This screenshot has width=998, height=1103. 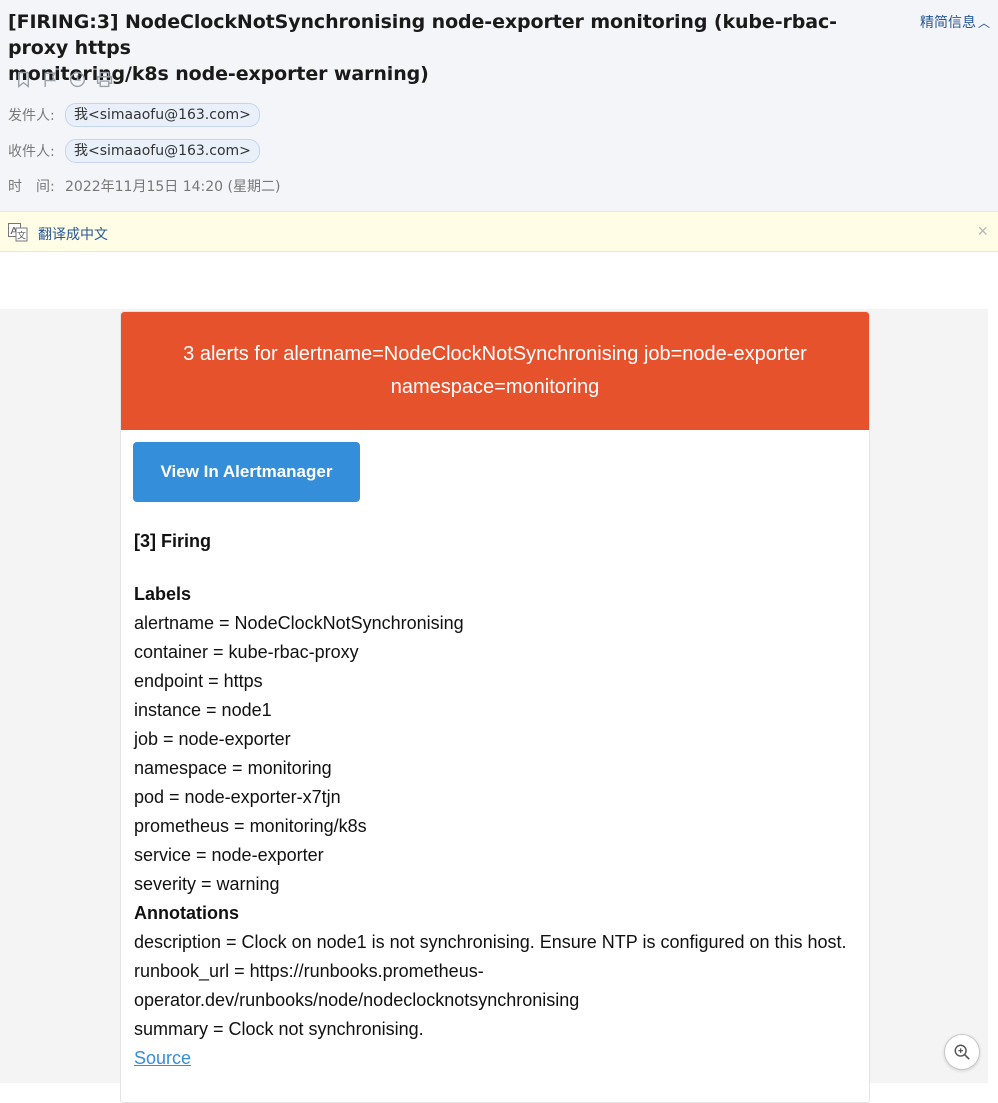 I want to click on mail-toolbar, so click(x=64, y=79).